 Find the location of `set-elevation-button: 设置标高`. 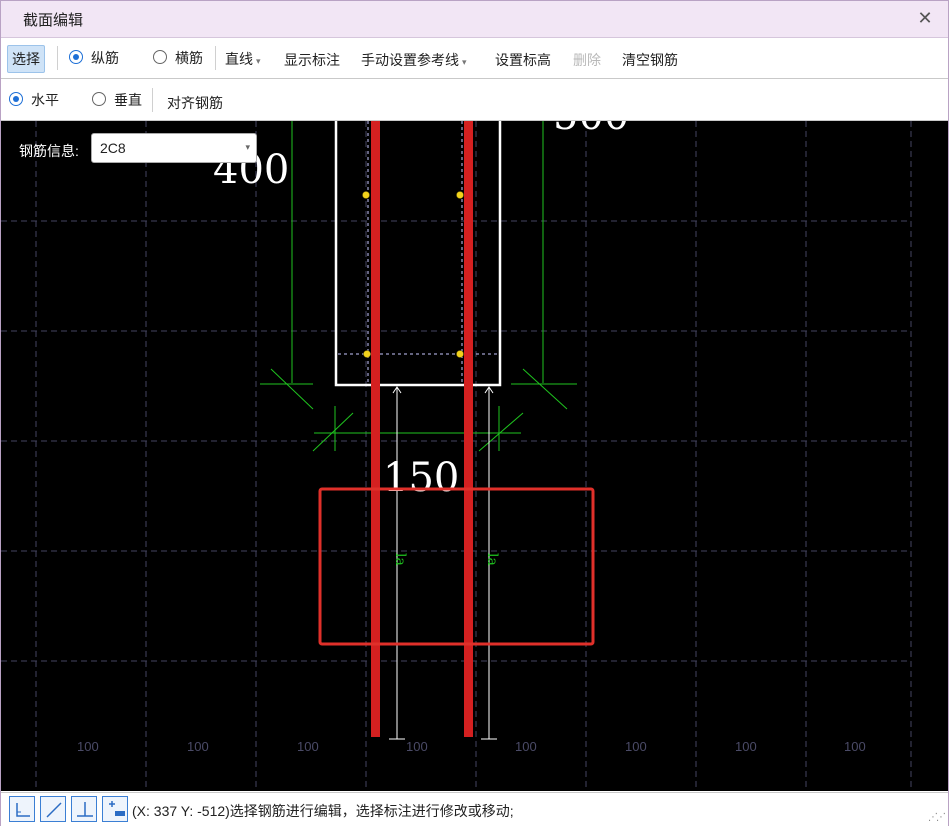

set-elevation-button: 设置标高 is located at coordinates (523, 60).